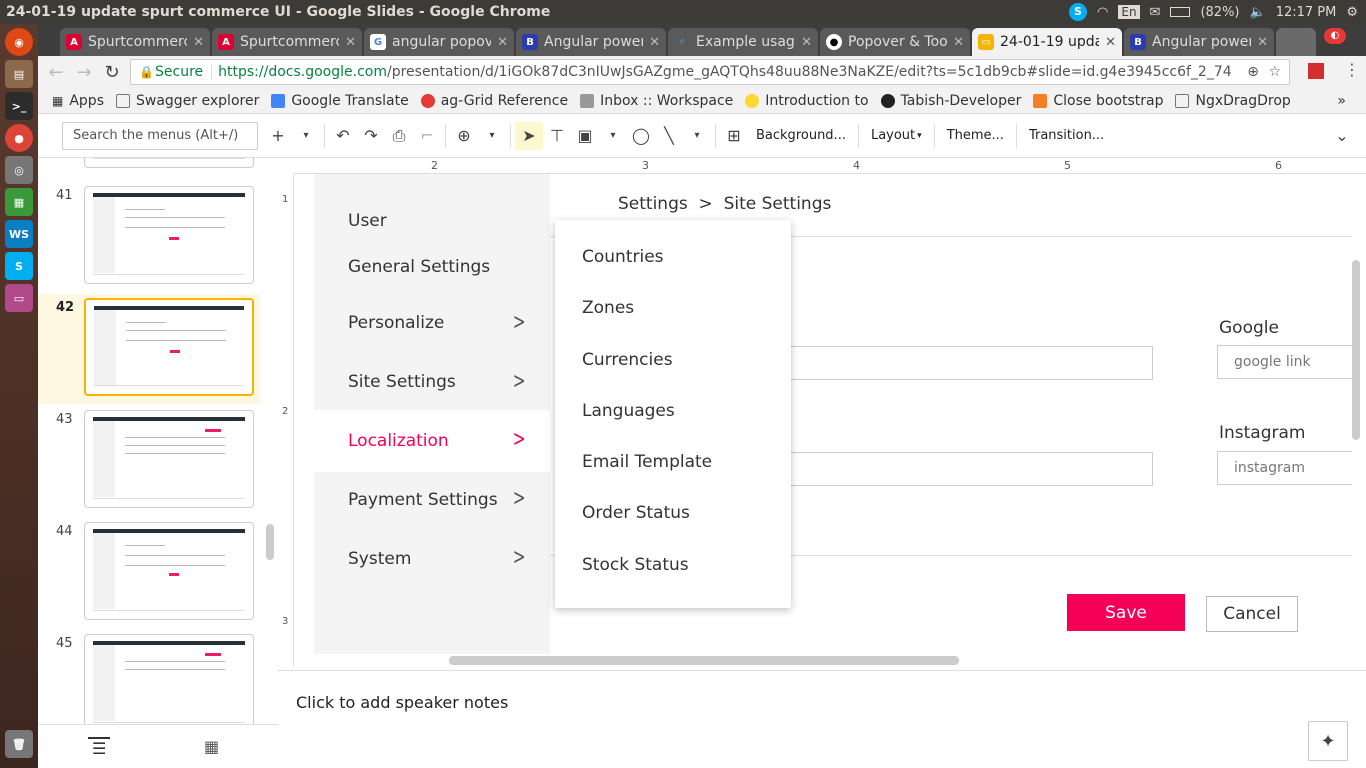 Image resolution: width=1366 pixels, height=768 pixels. What do you see at coordinates (1252, 614) in the screenshot?
I see `cancel-button: Cancel` at bounding box center [1252, 614].